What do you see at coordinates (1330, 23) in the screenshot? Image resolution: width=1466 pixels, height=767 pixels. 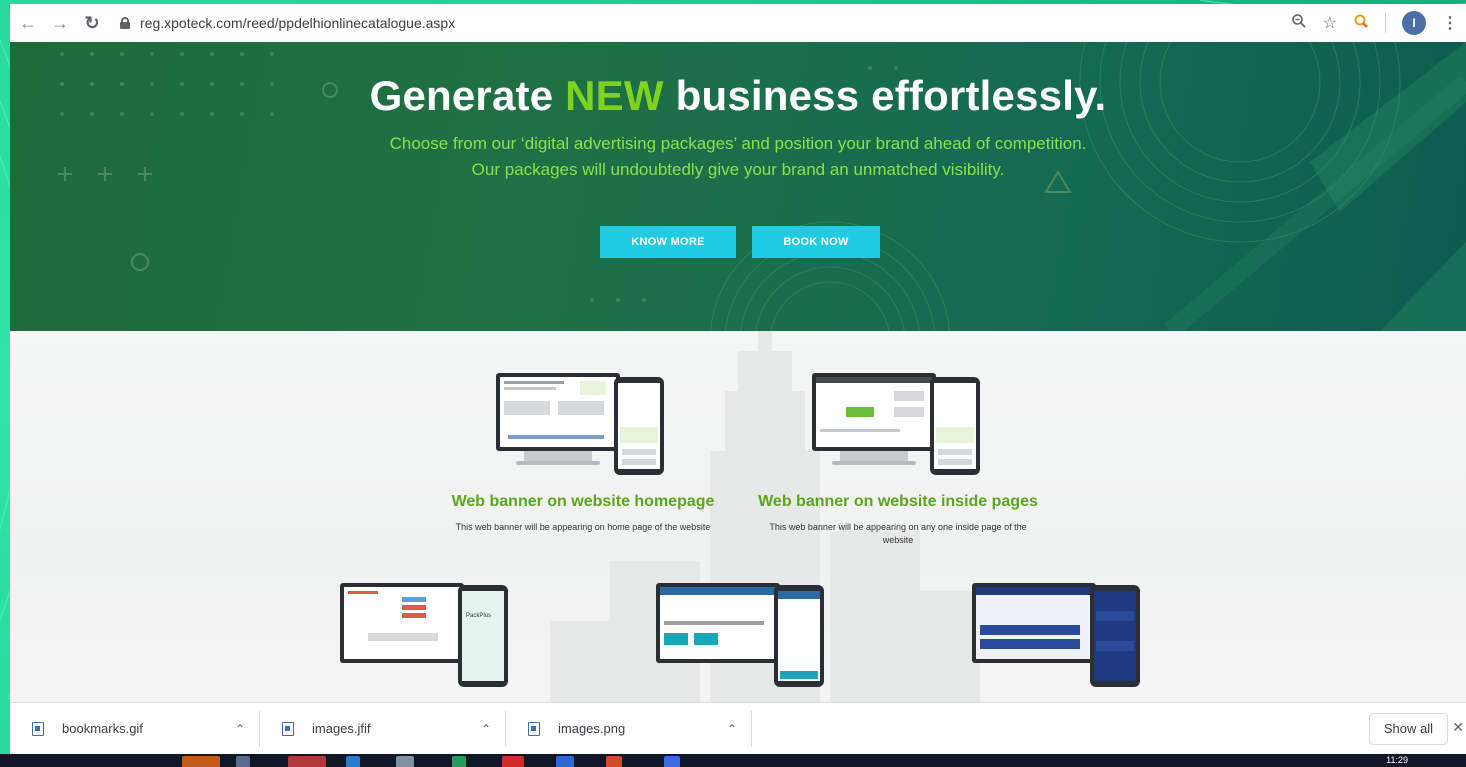 I see `bookmark-star-icon: ☆` at bounding box center [1330, 23].